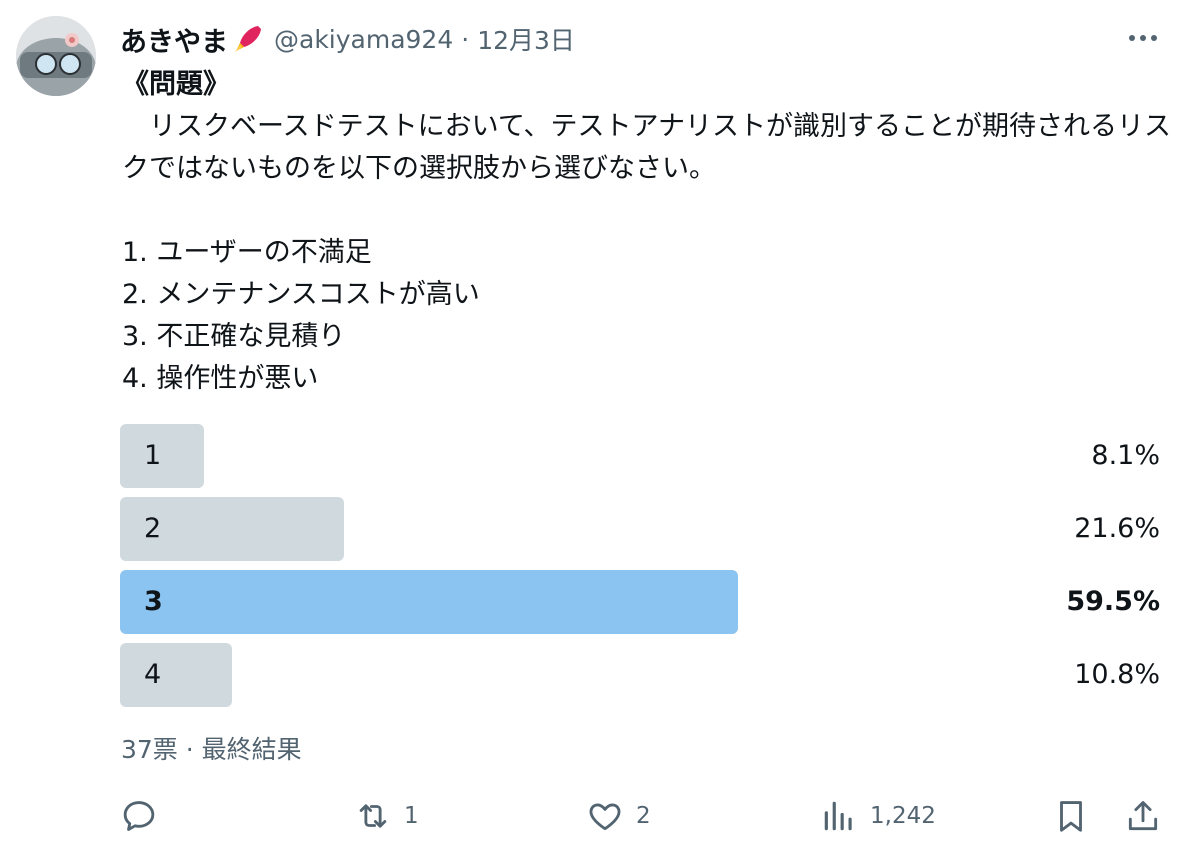 This screenshot has width=1200, height=844. What do you see at coordinates (1113, 601) in the screenshot?
I see `poll-option-percent: 59.5%` at bounding box center [1113, 601].